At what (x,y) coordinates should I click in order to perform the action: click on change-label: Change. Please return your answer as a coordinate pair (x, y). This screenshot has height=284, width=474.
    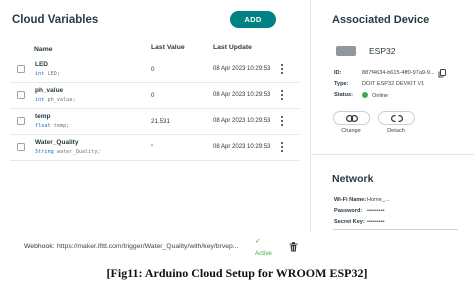
    Looking at the image, I should click on (351, 131).